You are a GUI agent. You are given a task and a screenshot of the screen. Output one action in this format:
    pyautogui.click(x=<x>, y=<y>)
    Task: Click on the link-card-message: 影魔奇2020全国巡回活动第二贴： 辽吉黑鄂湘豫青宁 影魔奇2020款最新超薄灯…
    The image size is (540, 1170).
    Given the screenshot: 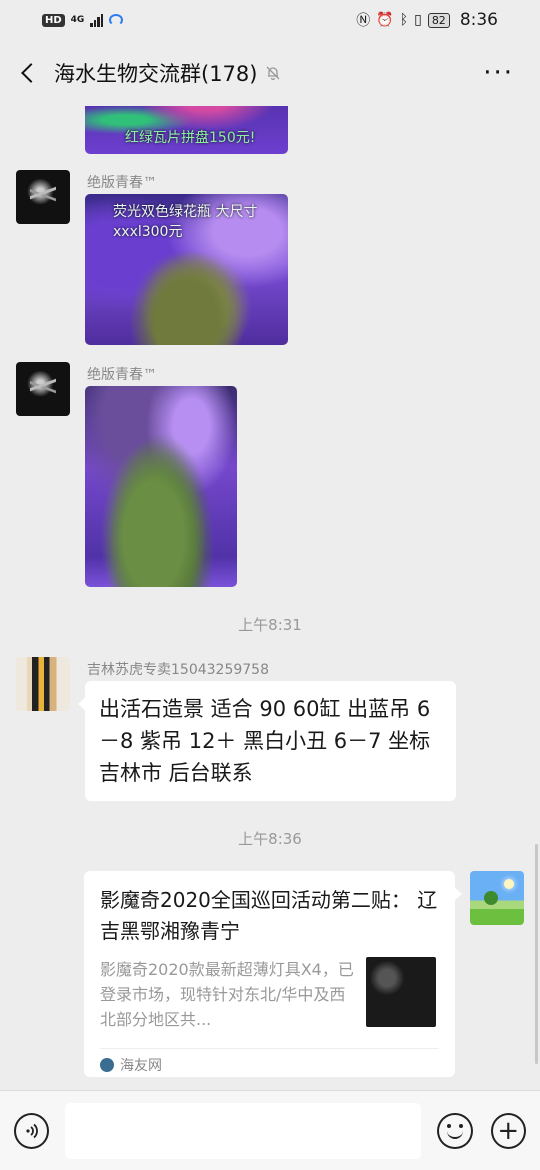 What is the action you would take?
    pyautogui.click(x=273, y=975)
    